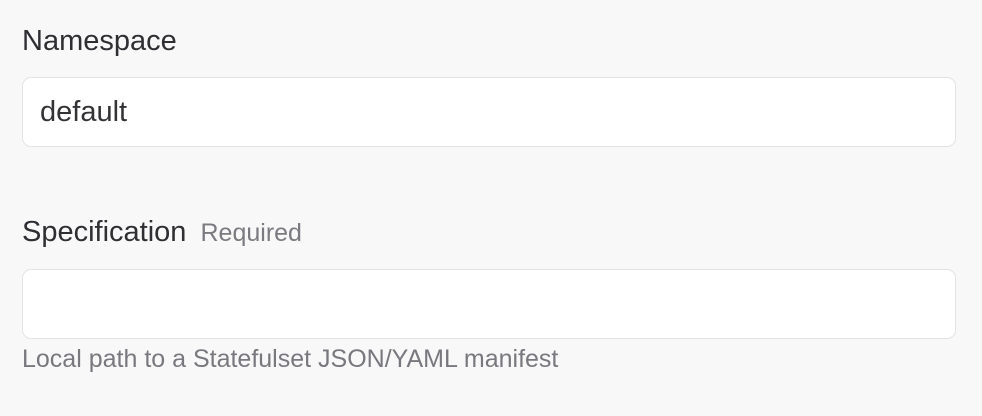 Image resolution: width=982 pixels, height=416 pixels. I want to click on required-hint: Required, so click(251, 233).